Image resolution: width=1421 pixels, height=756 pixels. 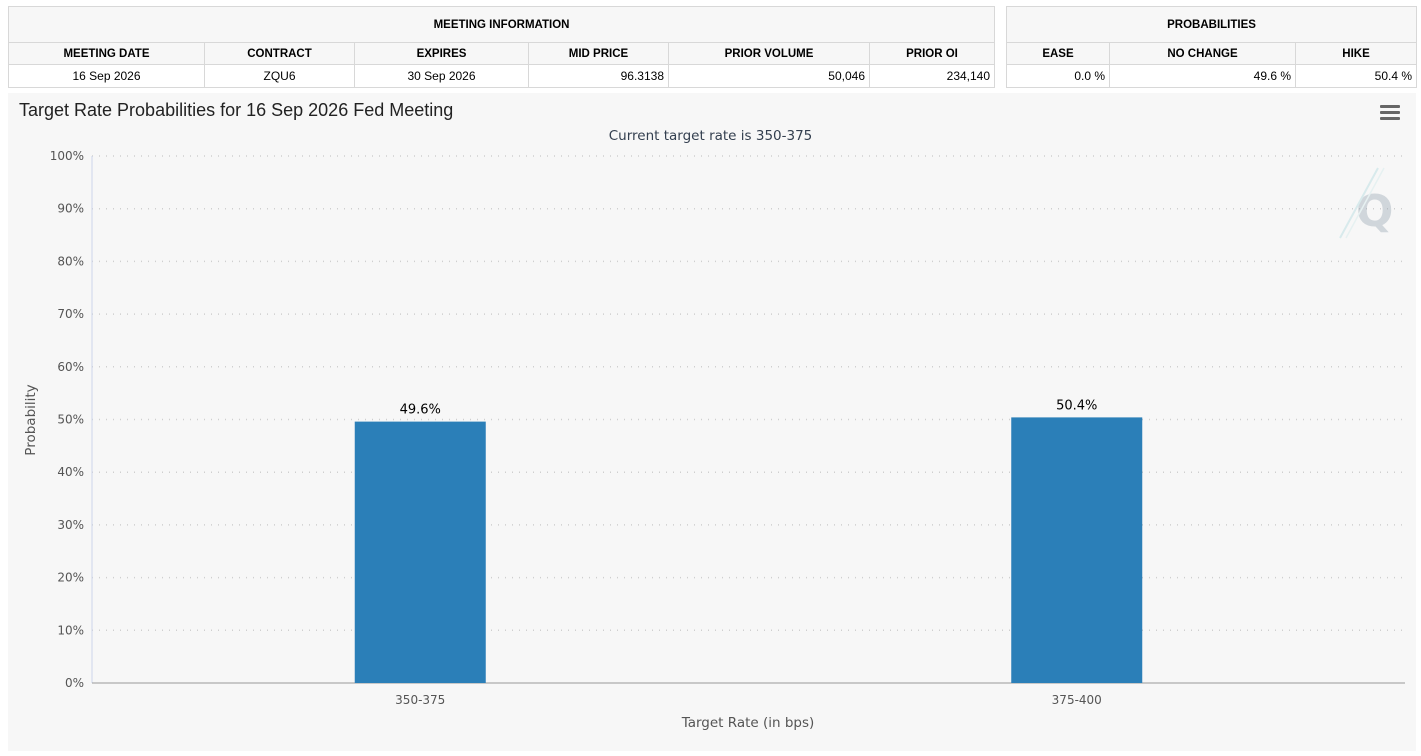 What do you see at coordinates (70, 420) in the screenshot?
I see `y-tick-label: 50%` at bounding box center [70, 420].